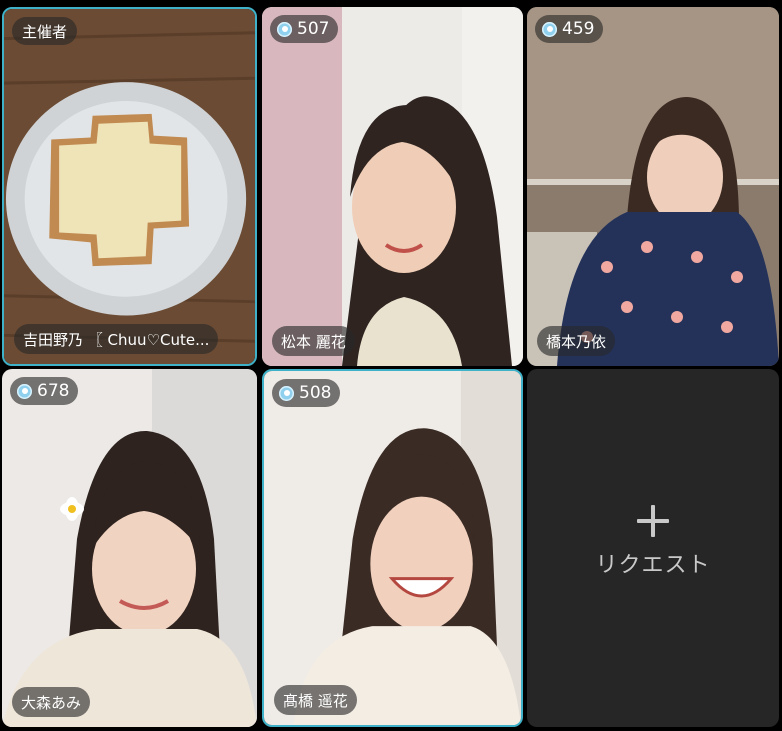 The width and height of the screenshot is (782, 731). I want to click on viewer-count-badge: 459, so click(569, 29).